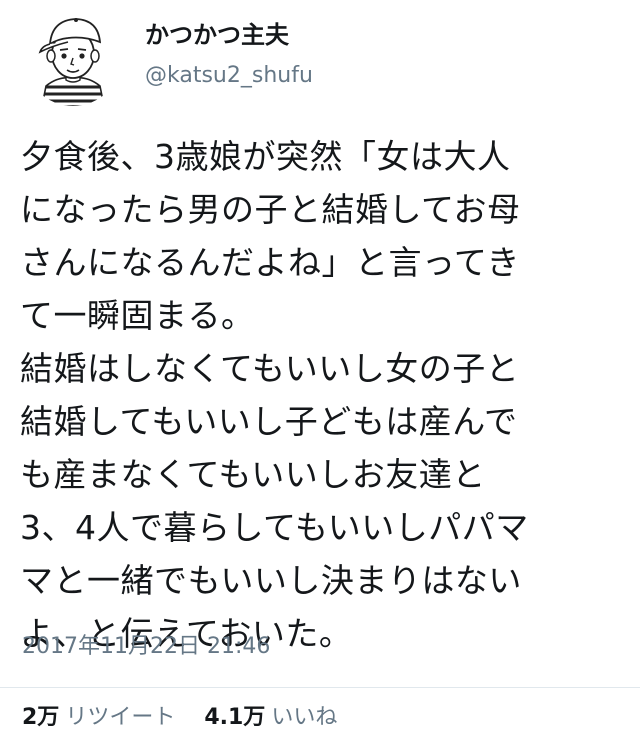 The height and width of the screenshot is (742, 640). What do you see at coordinates (270, 718) in the screenshot?
I see `like-stat: 4.1万 いいね` at bounding box center [270, 718].